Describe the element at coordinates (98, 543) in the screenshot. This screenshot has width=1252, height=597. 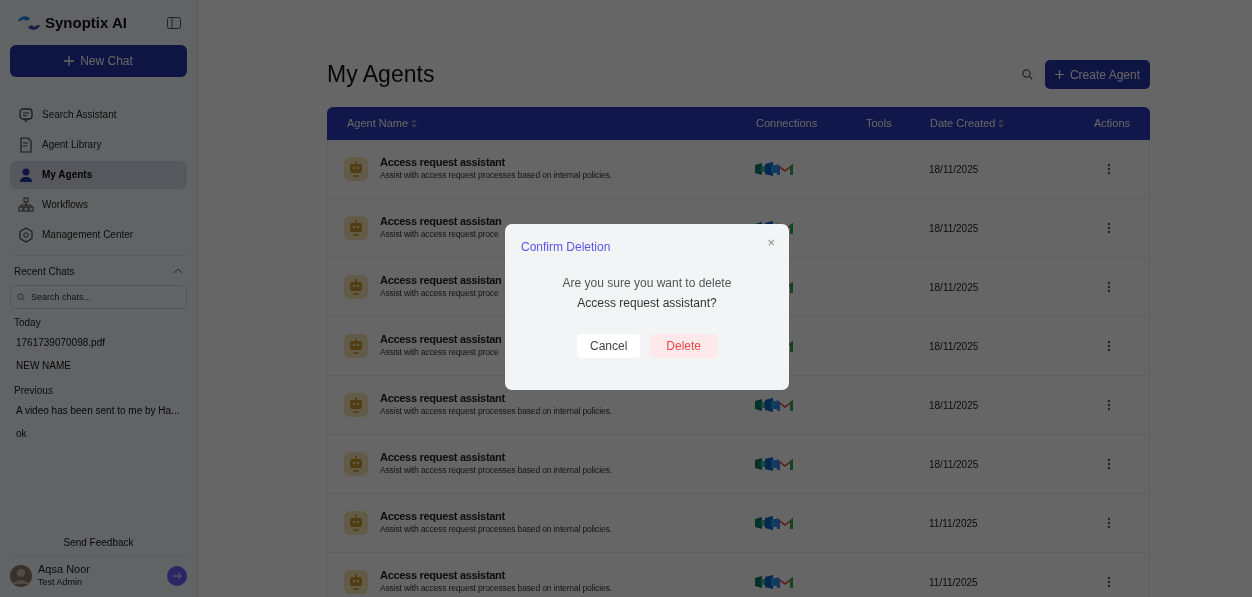
I see `feedback-link: Send Feedback` at that location.